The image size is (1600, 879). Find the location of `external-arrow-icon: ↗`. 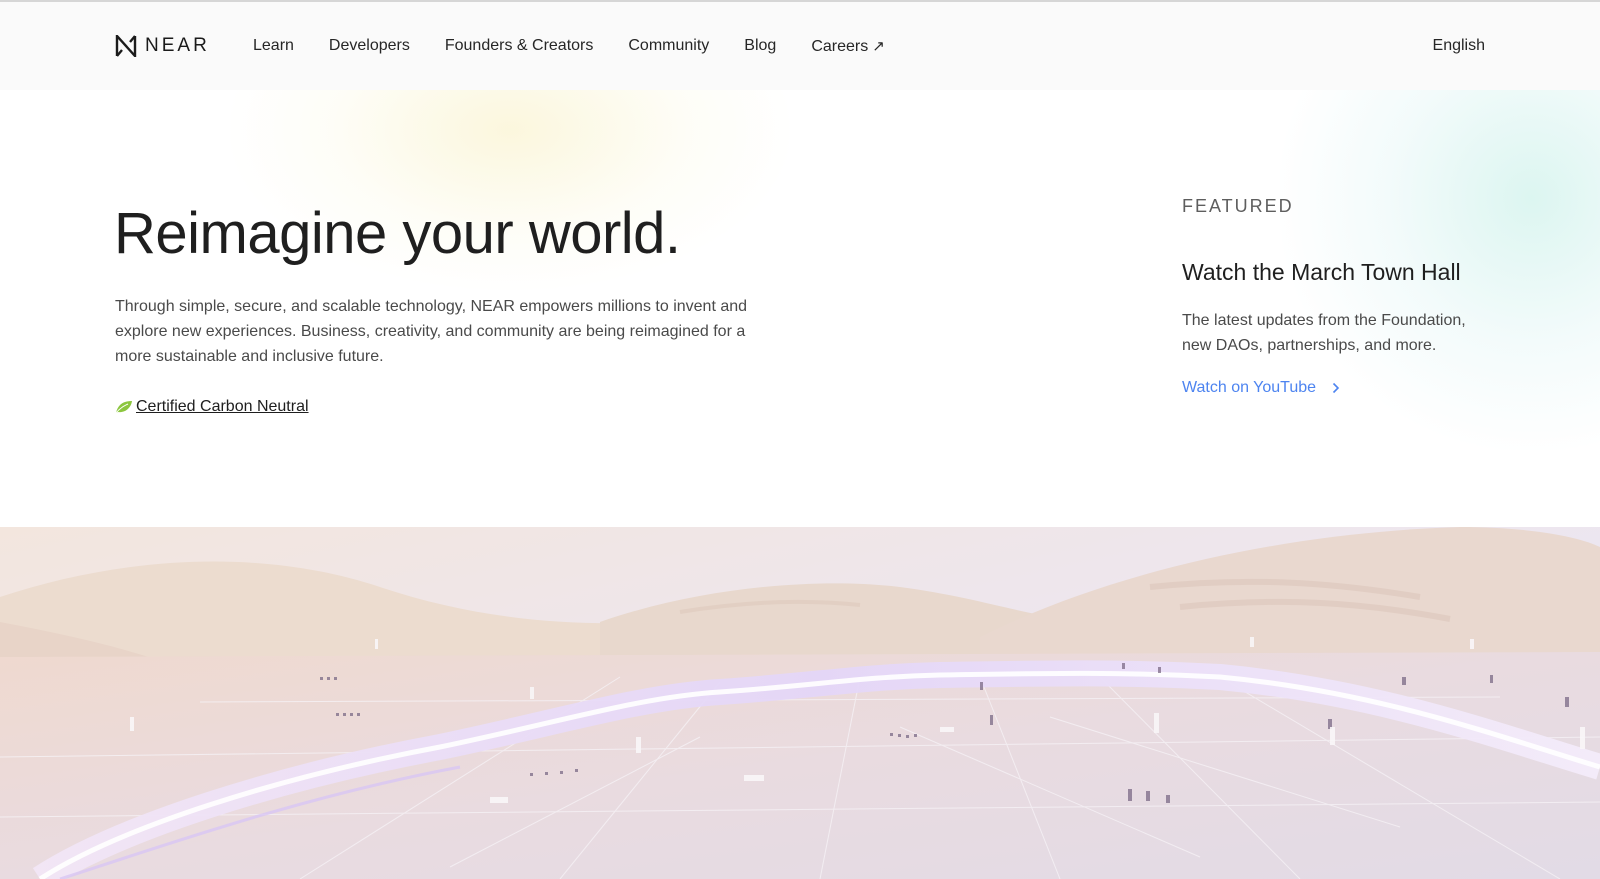

external-arrow-icon: ↗ is located at coordinates (878, 46).